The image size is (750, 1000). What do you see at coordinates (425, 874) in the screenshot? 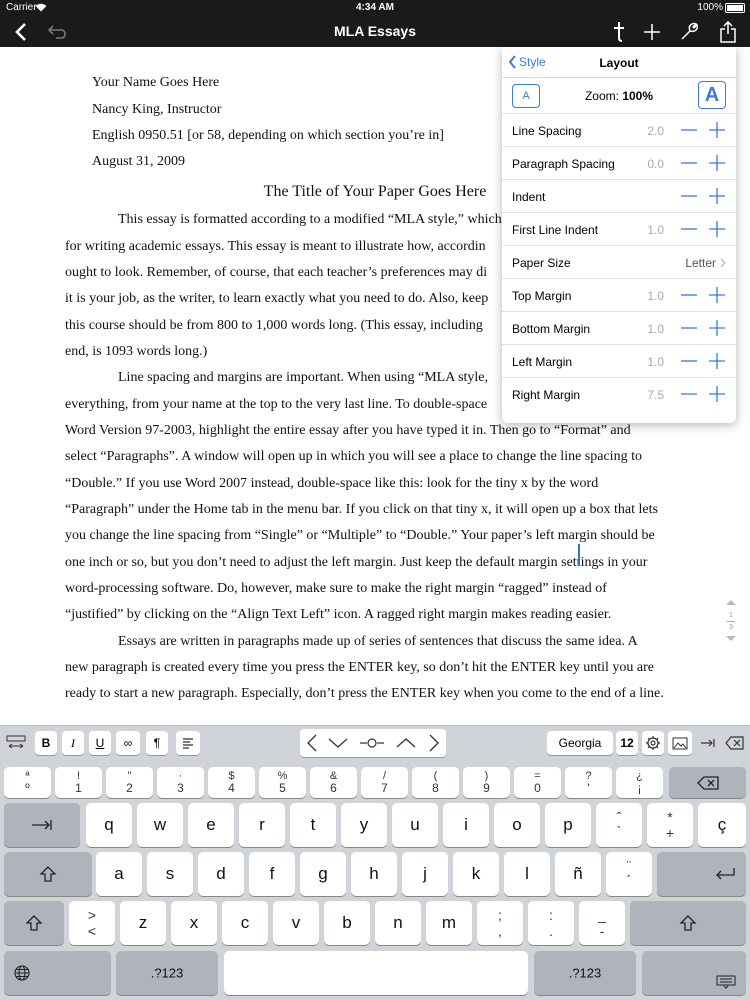
I see `key-j: j` at bounding box center [425, 874].